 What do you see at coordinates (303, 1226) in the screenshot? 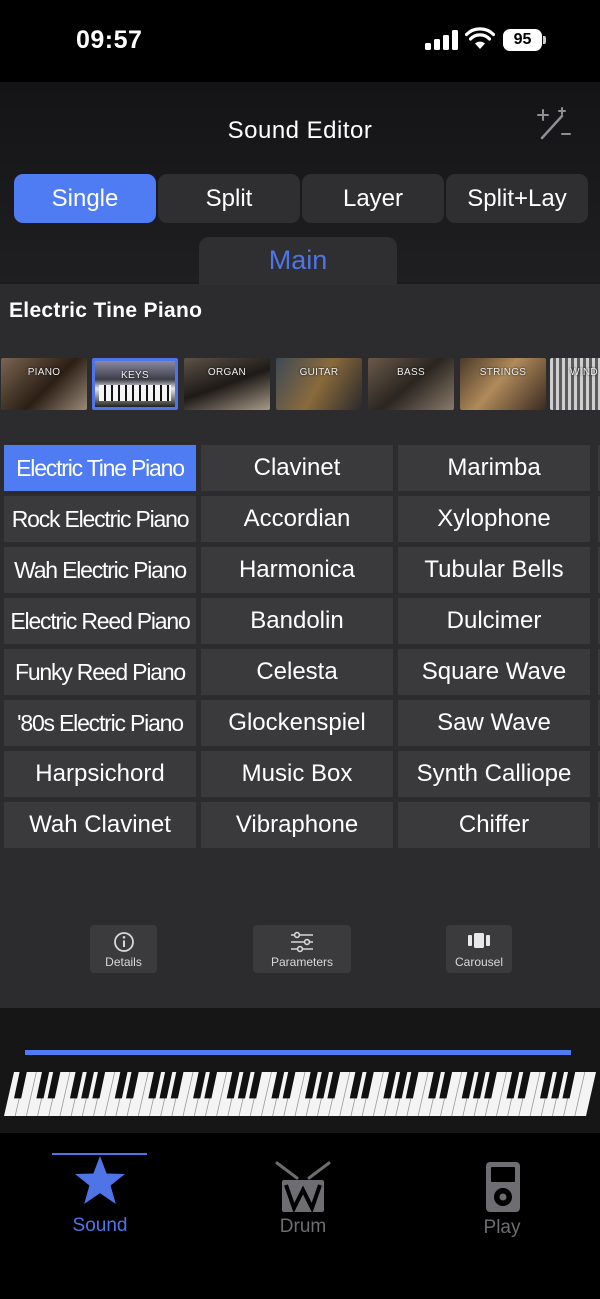
I see `tabbar-drum-label: Drum` at bounding box center [303, 1226].